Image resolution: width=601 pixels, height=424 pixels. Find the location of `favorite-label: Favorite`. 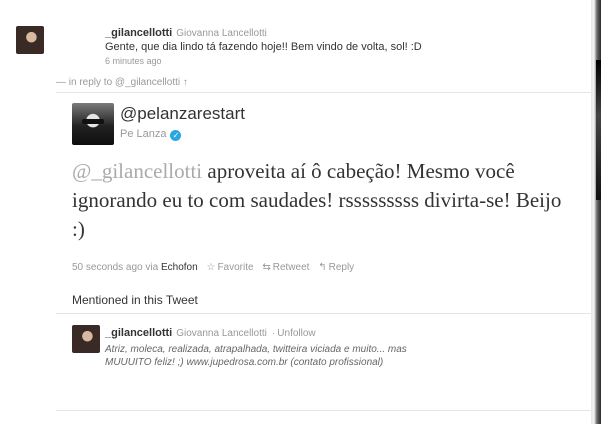

favorite-label: Favorite is located at coordinates (235, 267).